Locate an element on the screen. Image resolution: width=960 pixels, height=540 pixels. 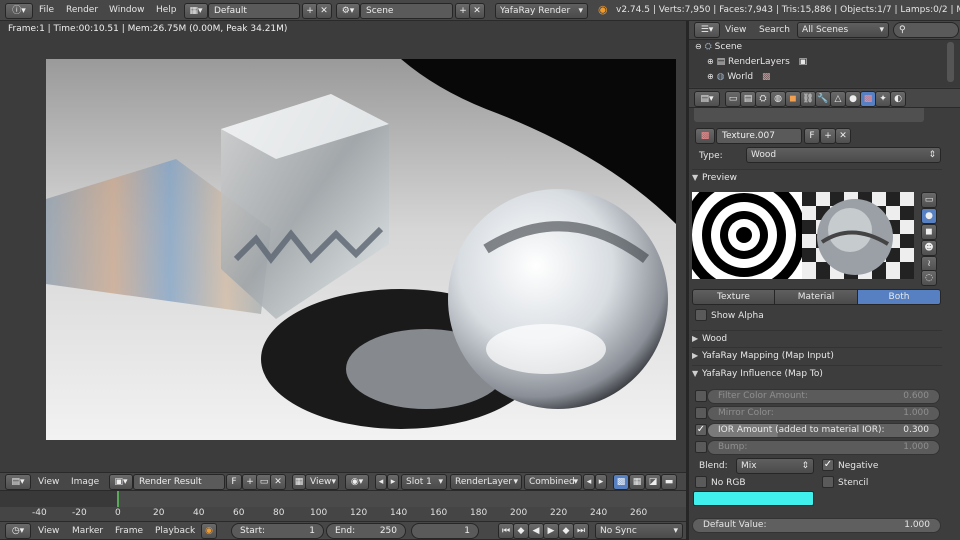
negative-checkbox: ✓ is located at coordinates (828, 465).